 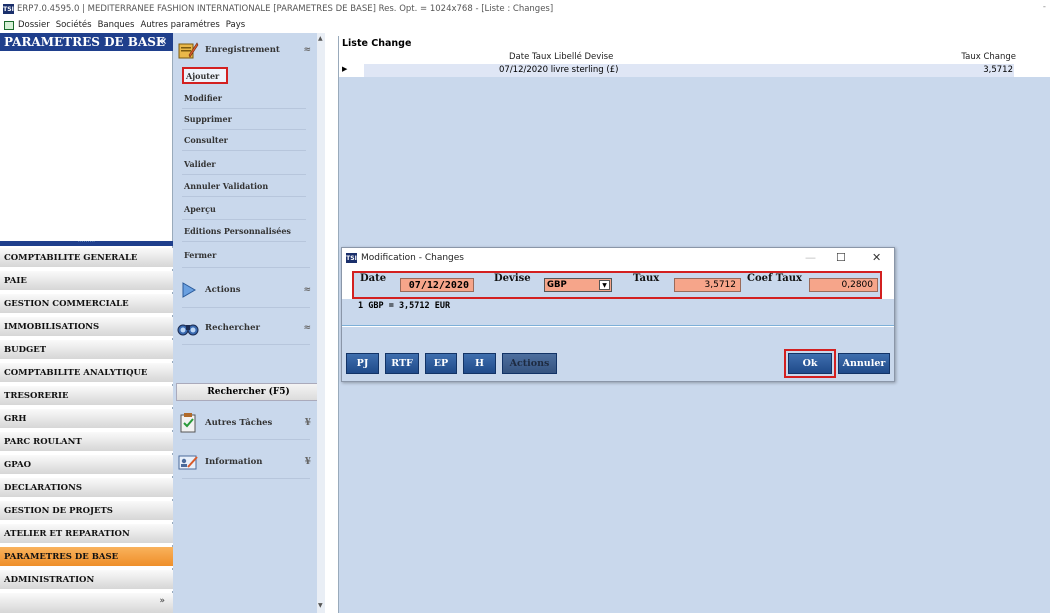 What do you see at coordinates (86, 465) in the screenshot?
I see `module-gpao: GPAO` at bounding box center [86, 465].